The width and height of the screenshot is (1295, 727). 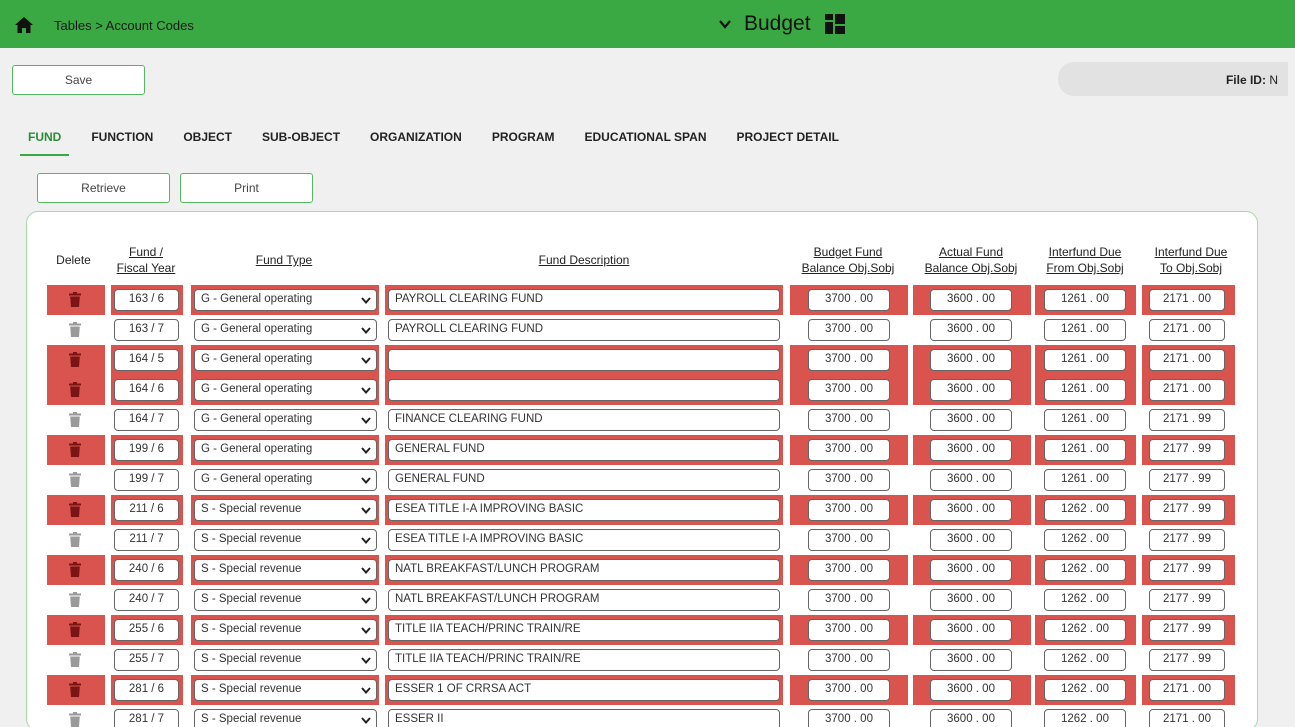 What do you see at coordinates (122, 143) in the screenshot?
I see `tab-function: FUNCTION` at bounding box center [122, 143].